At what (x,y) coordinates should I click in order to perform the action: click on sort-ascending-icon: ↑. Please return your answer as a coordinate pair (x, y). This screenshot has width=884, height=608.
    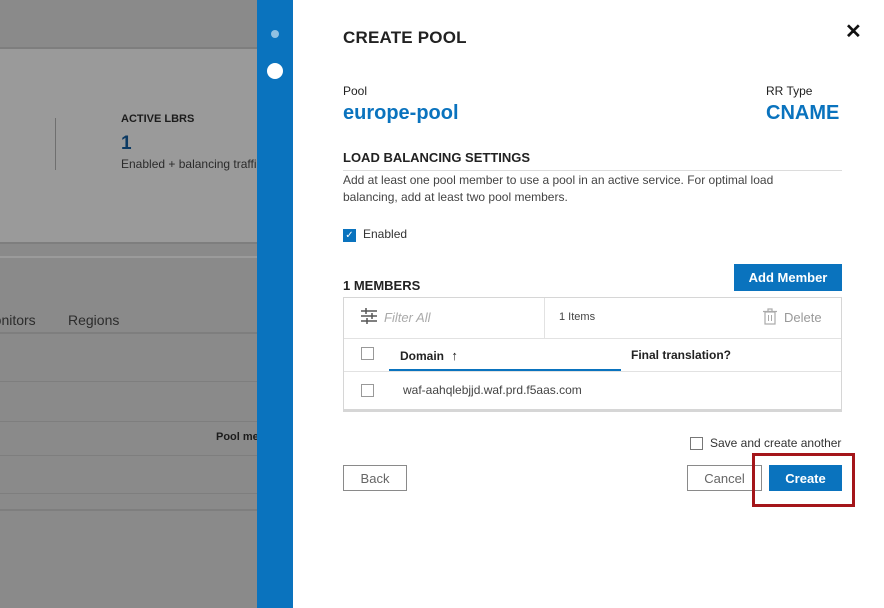
    Looking at the image, I should click on (454, 355).